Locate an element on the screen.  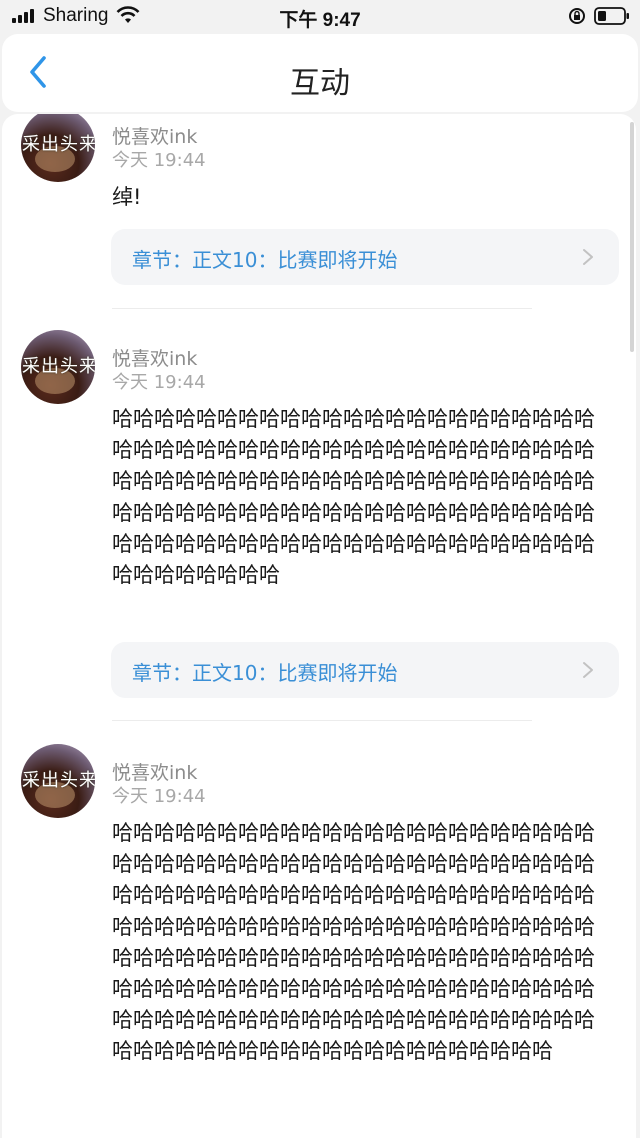
comment-text: 绰! is located at coordinates (127, 197).